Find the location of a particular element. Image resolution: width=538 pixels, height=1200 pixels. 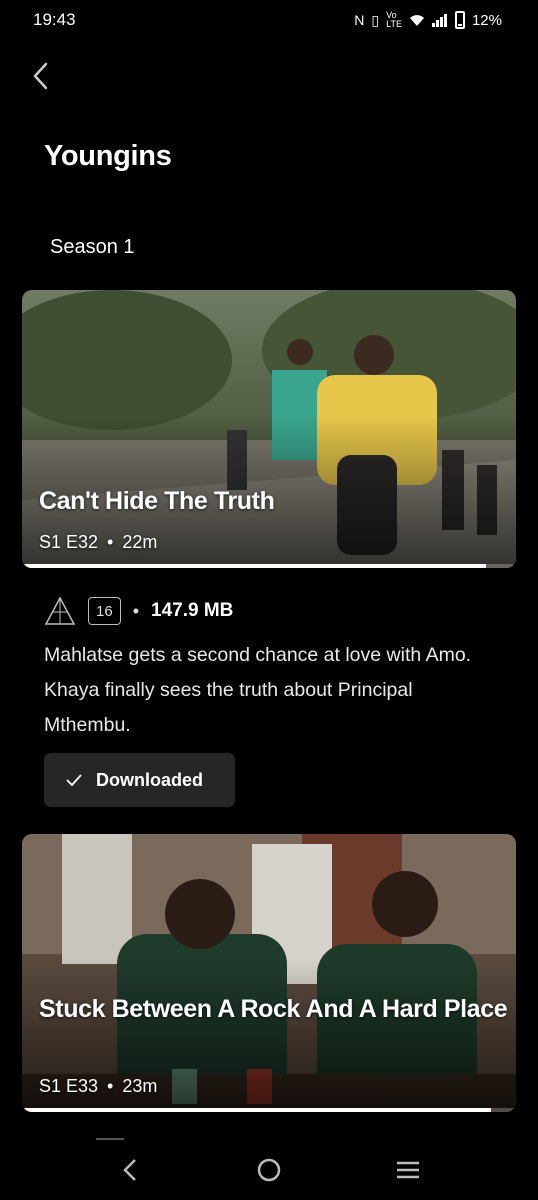

nav-back-button is located at coordinates (130, 1170).